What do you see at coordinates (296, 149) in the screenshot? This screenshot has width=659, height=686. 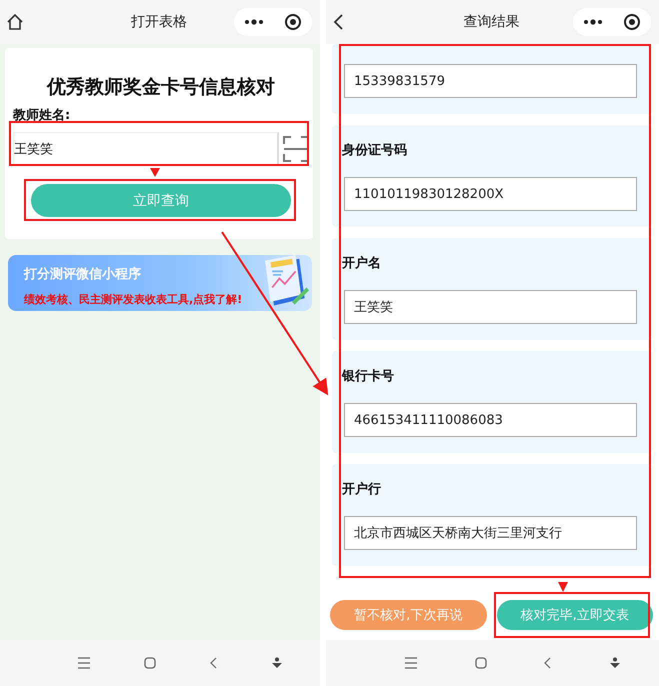 I see `scan-icon` at bounding box center [296, 149].